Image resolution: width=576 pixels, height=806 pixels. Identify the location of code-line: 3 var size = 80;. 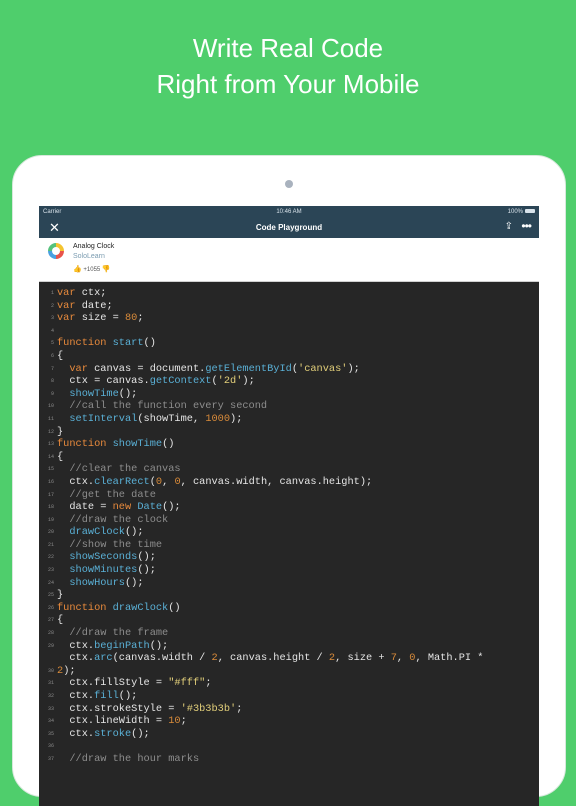
(289, 318).